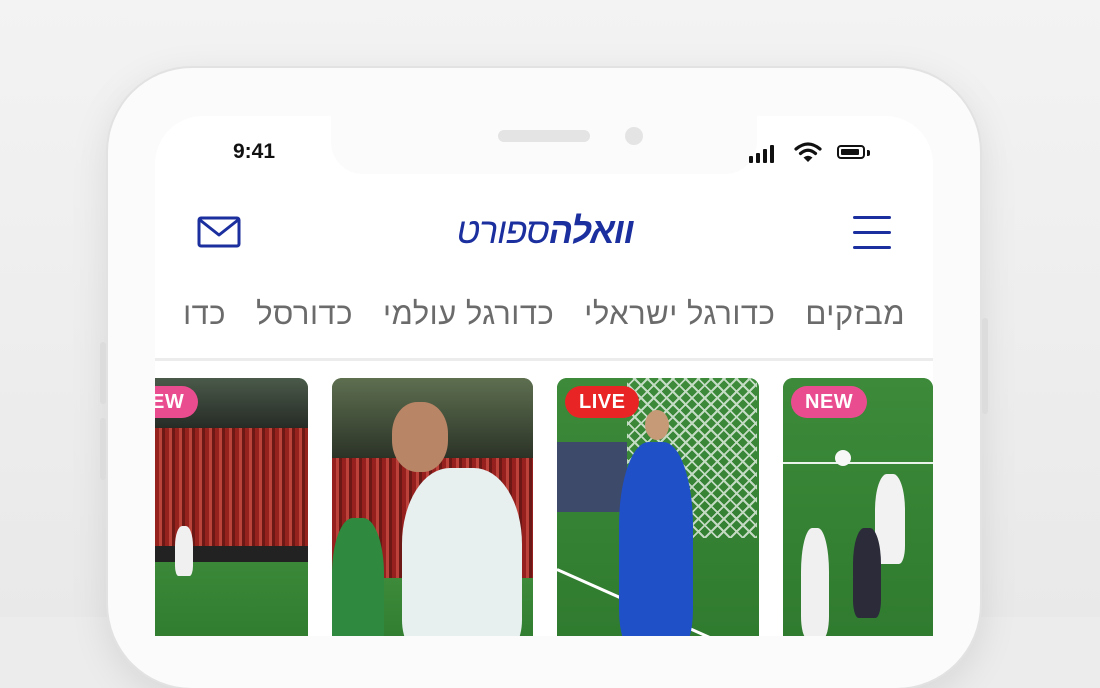  I want to click on story-card: LIVE, so click(658, 507).